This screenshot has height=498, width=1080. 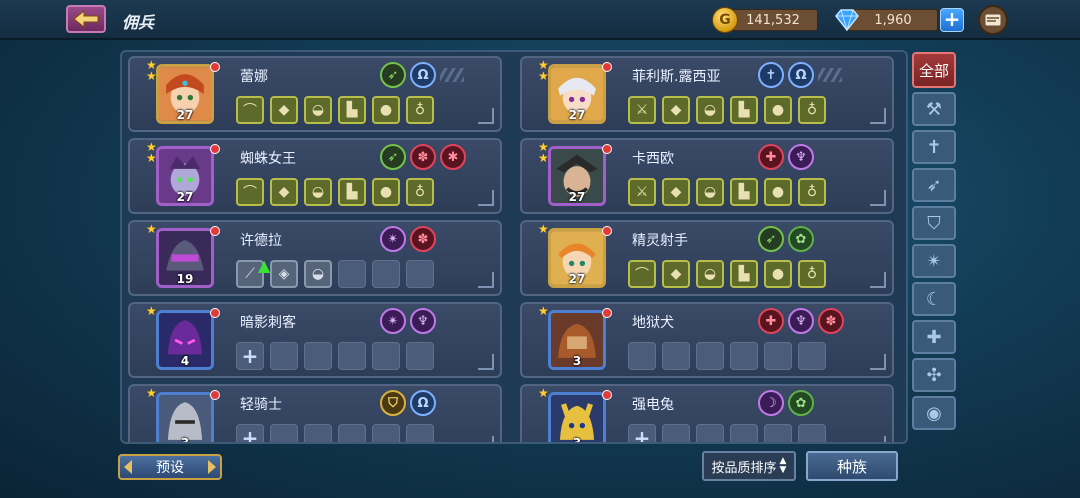 I want to click on filter-warrior-icon: ⚒, so click(x=934, y=109).